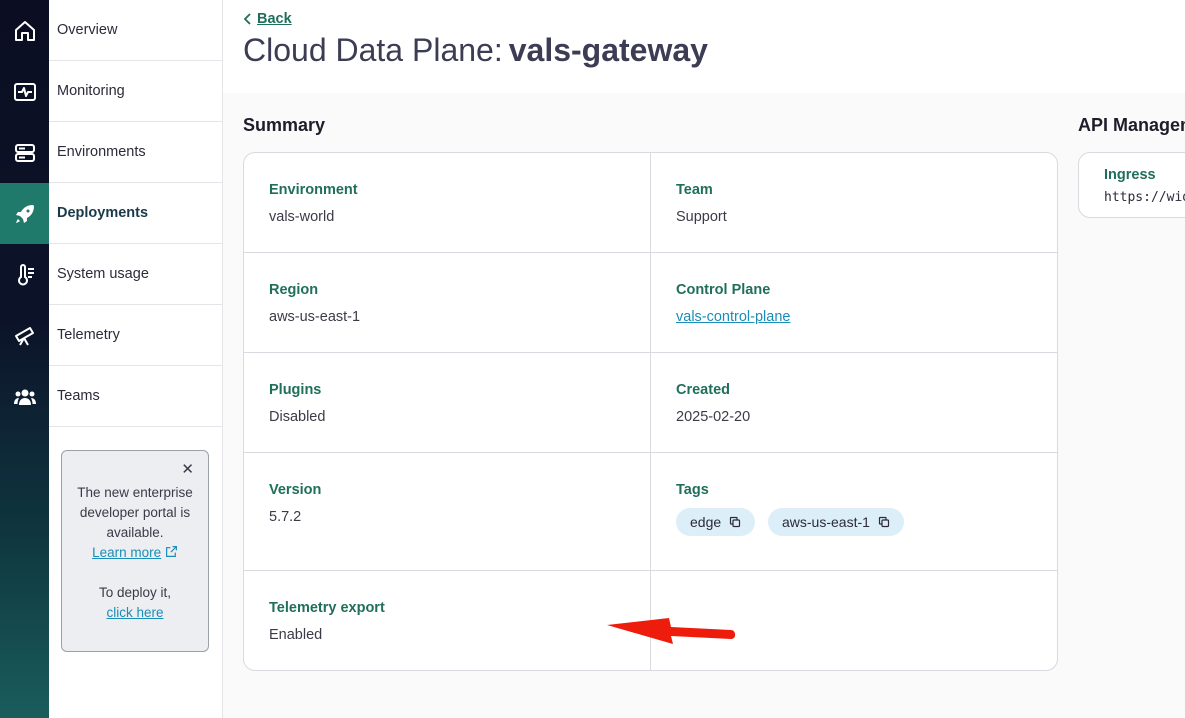 The height and width of the screenshot is (718, 1185). I want to click on rail-environments, so click(24, 152).